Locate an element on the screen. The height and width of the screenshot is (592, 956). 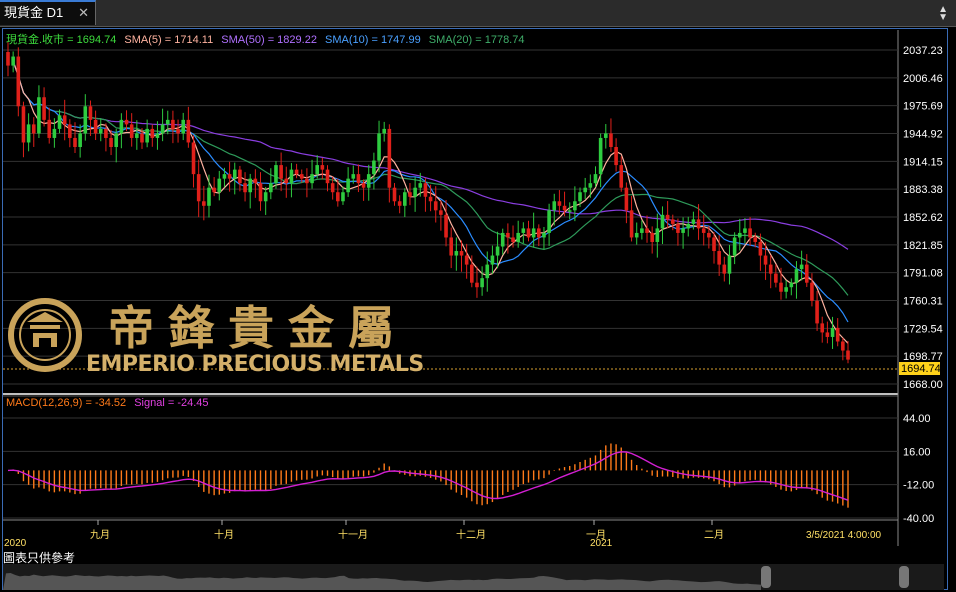
x-tick-label: 十一月 is located at coordinates (353, 534).